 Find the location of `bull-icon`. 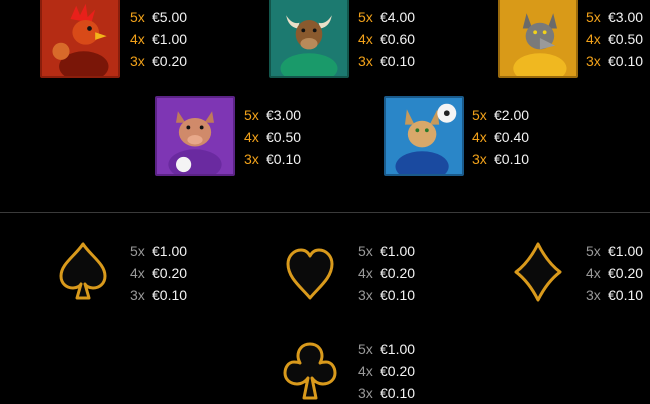

bull-icon is located at coordinates (309, 39).